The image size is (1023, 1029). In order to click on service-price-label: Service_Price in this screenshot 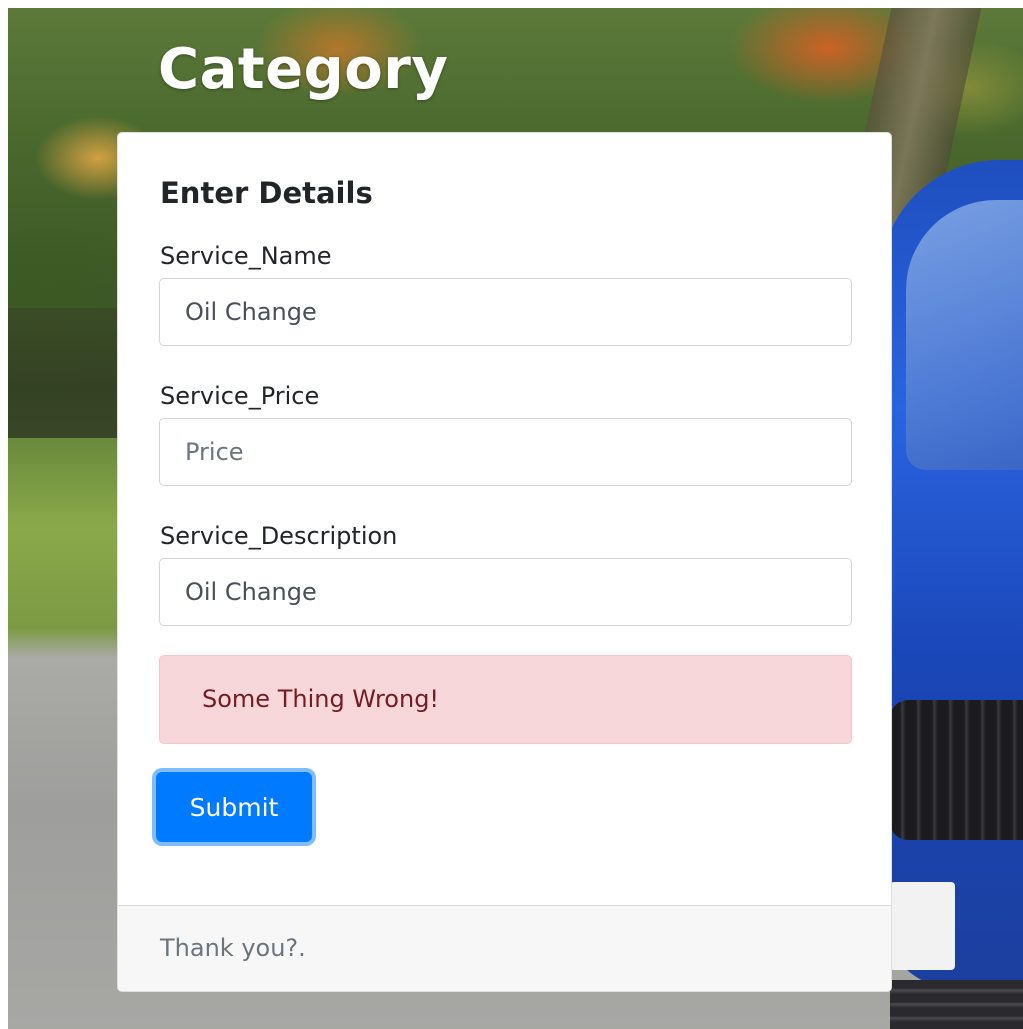, I will do `click(240, 396)`.